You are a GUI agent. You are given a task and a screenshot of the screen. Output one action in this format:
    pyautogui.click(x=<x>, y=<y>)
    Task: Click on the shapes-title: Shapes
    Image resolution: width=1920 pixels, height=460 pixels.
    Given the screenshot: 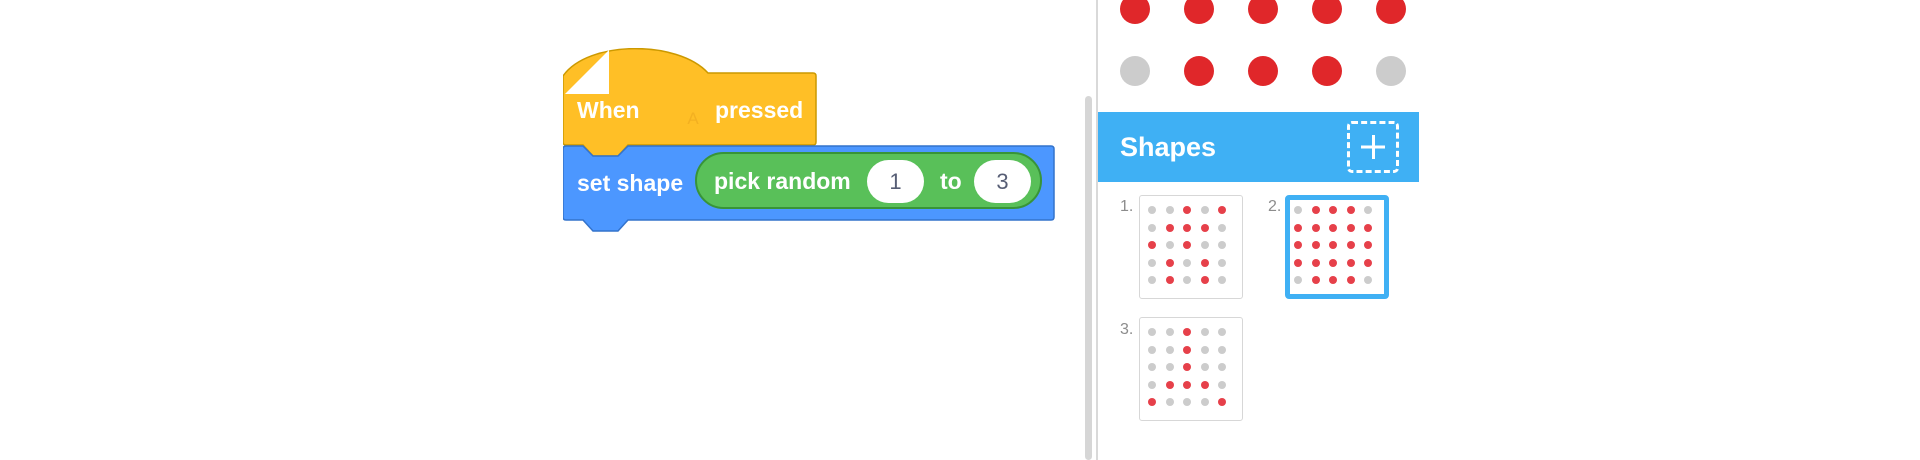 What is the action you would take?
    pyautogui.click(x=1168, y=147)
    